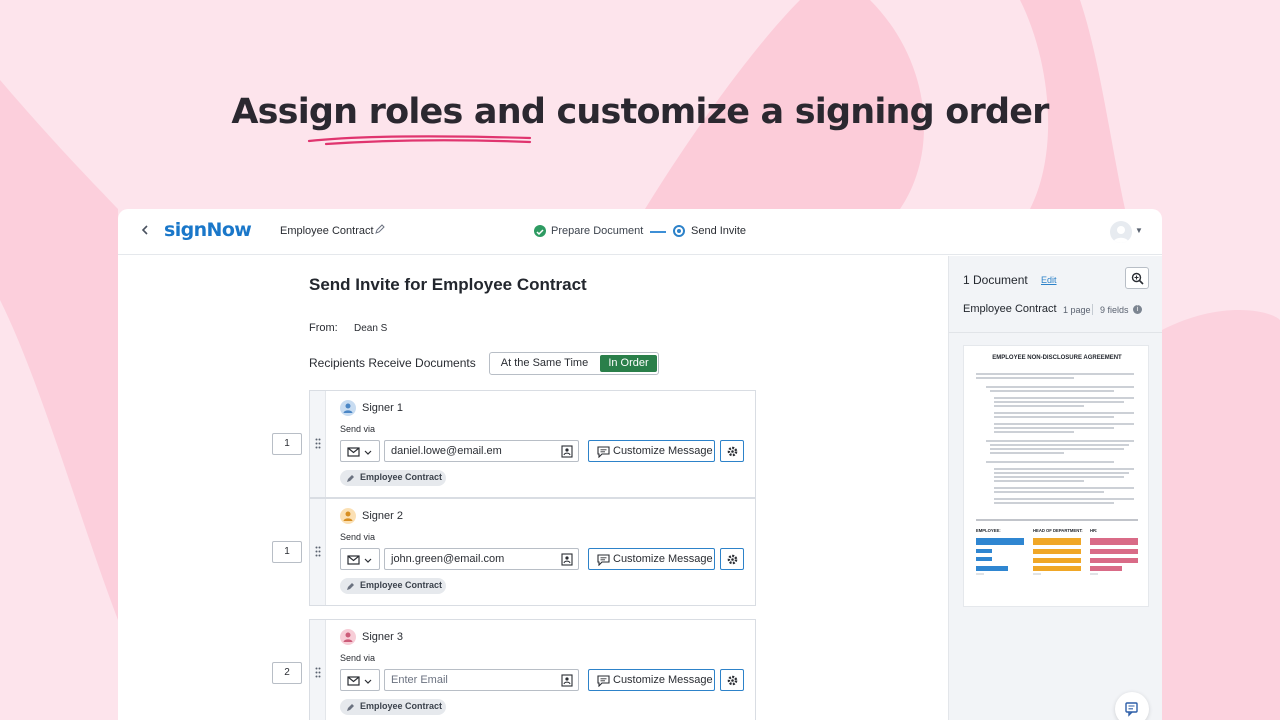  I want to click on step-complete-check-icon, so click(540, 231).